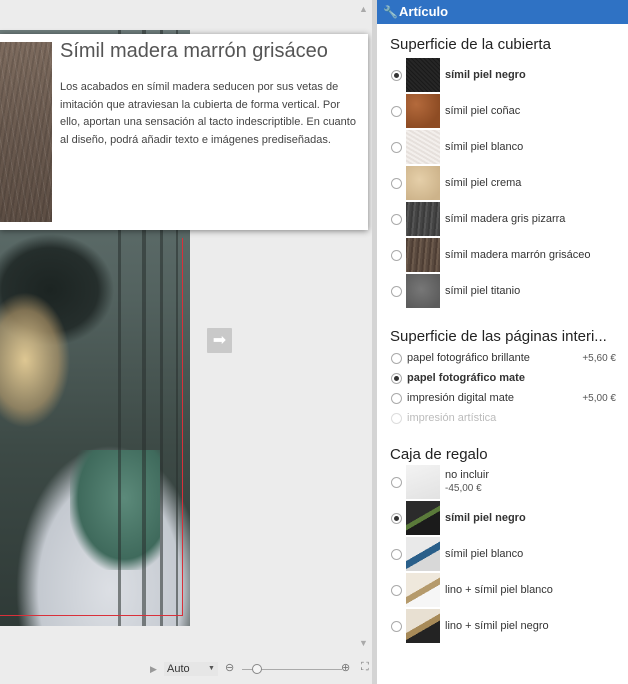 The height and width of the screenshot is (684, 628). Describe the element at coordinates (363, 643) in the screenshot. I see `scroll-down-icon: ▼` at that location.